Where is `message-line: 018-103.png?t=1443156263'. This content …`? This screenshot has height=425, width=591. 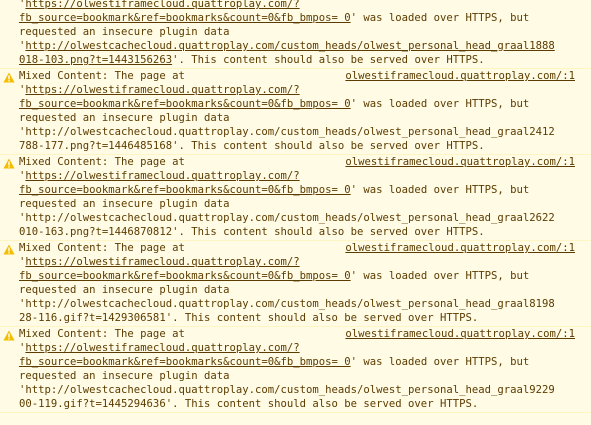
message-line: 018-103.png?t=1443156263'. This content … is located at coordinates (305, 60).